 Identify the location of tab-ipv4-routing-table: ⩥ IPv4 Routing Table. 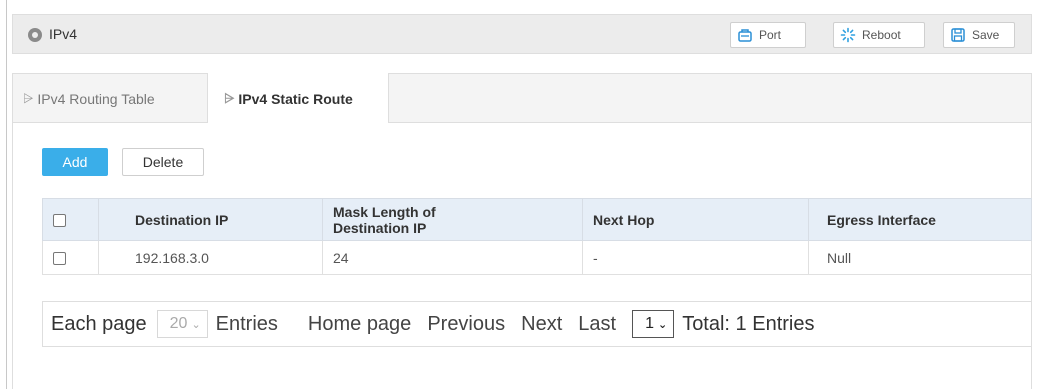
(113, 98).